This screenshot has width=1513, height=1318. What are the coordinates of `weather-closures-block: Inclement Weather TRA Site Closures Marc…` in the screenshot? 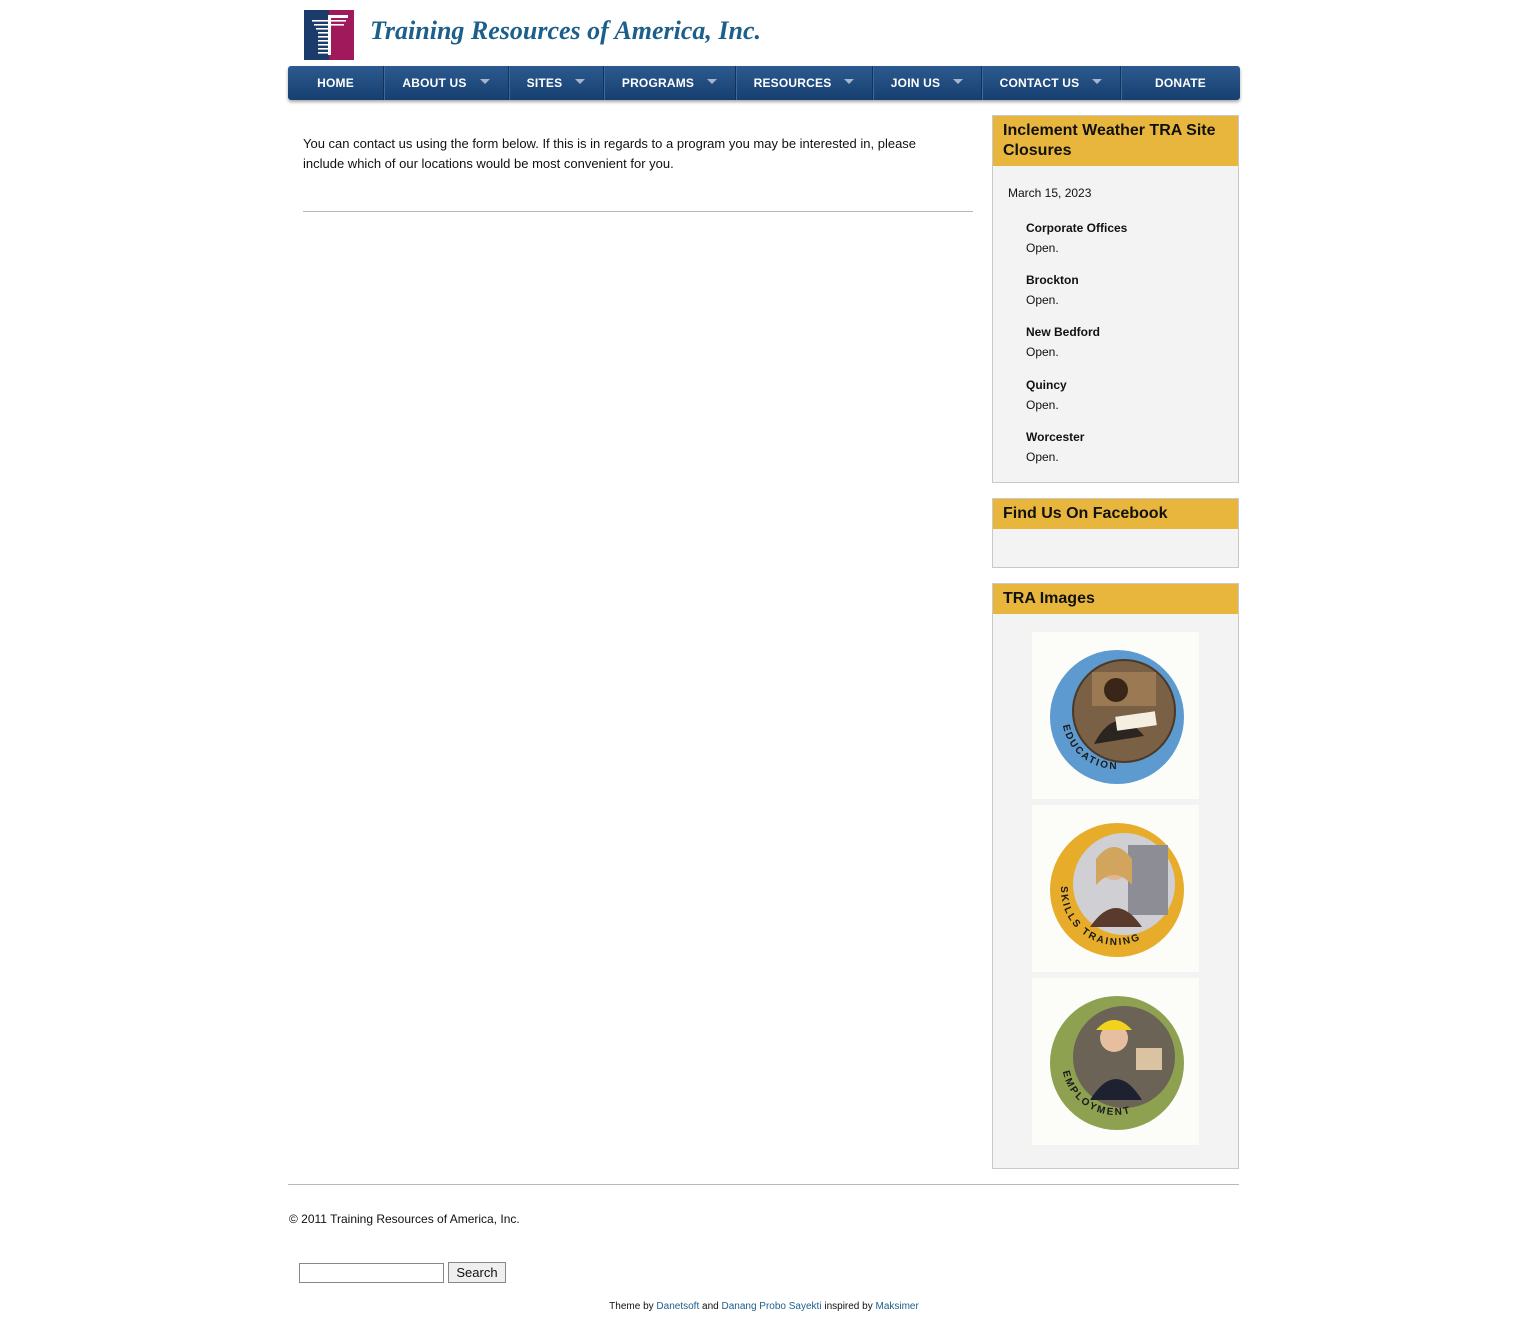 It's located at (1115, 299).